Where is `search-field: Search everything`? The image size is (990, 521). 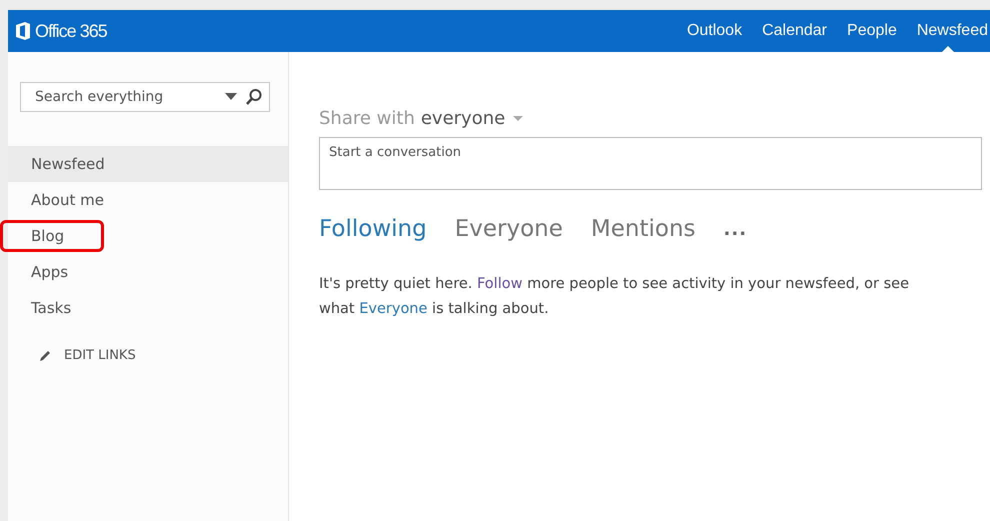 search-field: Search everything is located at coordinates (145, 97).